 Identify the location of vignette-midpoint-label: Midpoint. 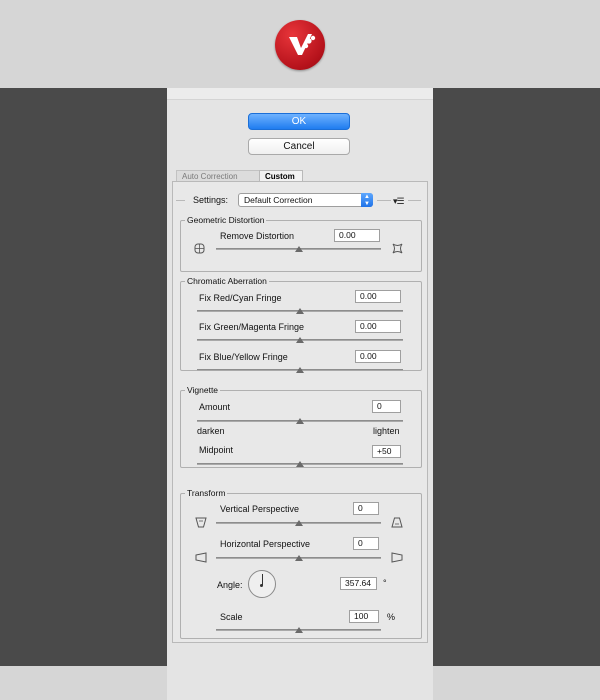
(216, 450).